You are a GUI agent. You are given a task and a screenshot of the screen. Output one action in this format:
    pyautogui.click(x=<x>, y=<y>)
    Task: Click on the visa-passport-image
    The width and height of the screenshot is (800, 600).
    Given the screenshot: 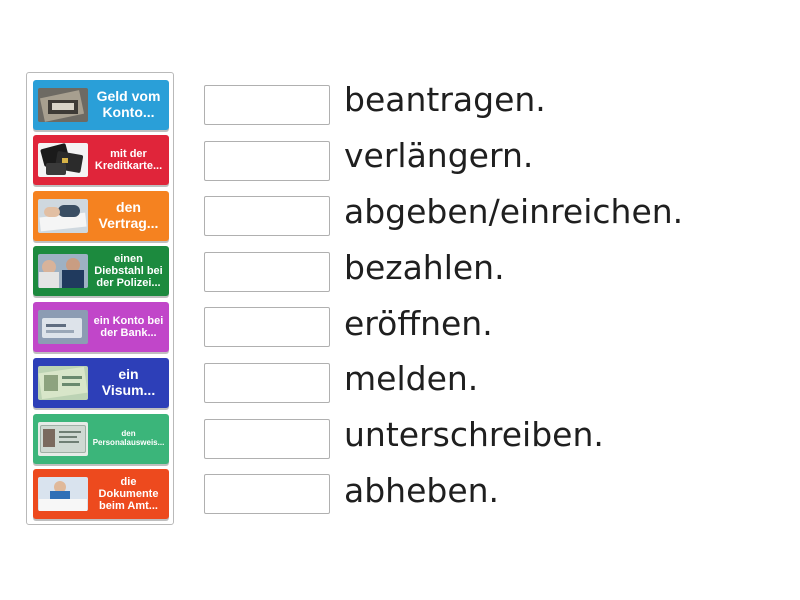 What is the action you would take?
    pyautogui.click(x=63, y=383)
    